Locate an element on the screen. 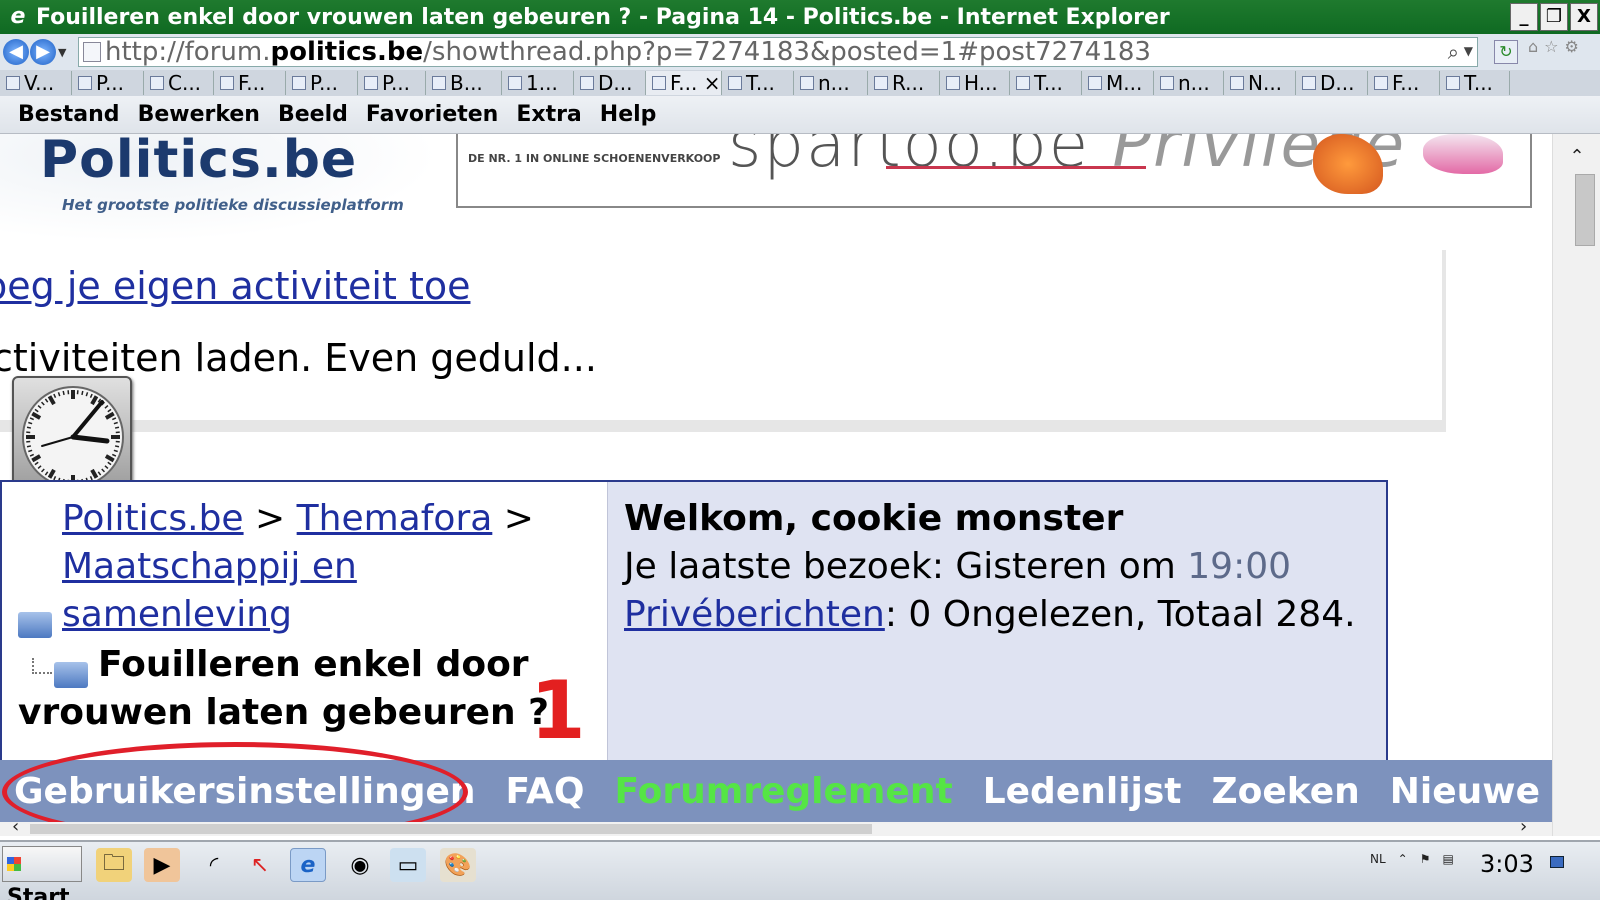 The height and width of the screenshot is (900, 1600). vertical-scroll-thumb is located at coordinates (1585, 210).